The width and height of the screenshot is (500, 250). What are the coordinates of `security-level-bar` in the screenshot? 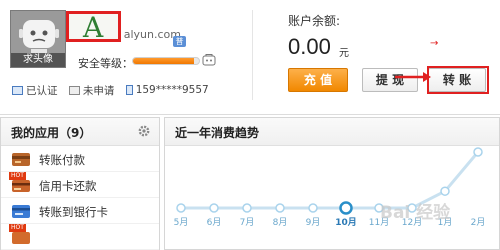 It's located at (166, 61).